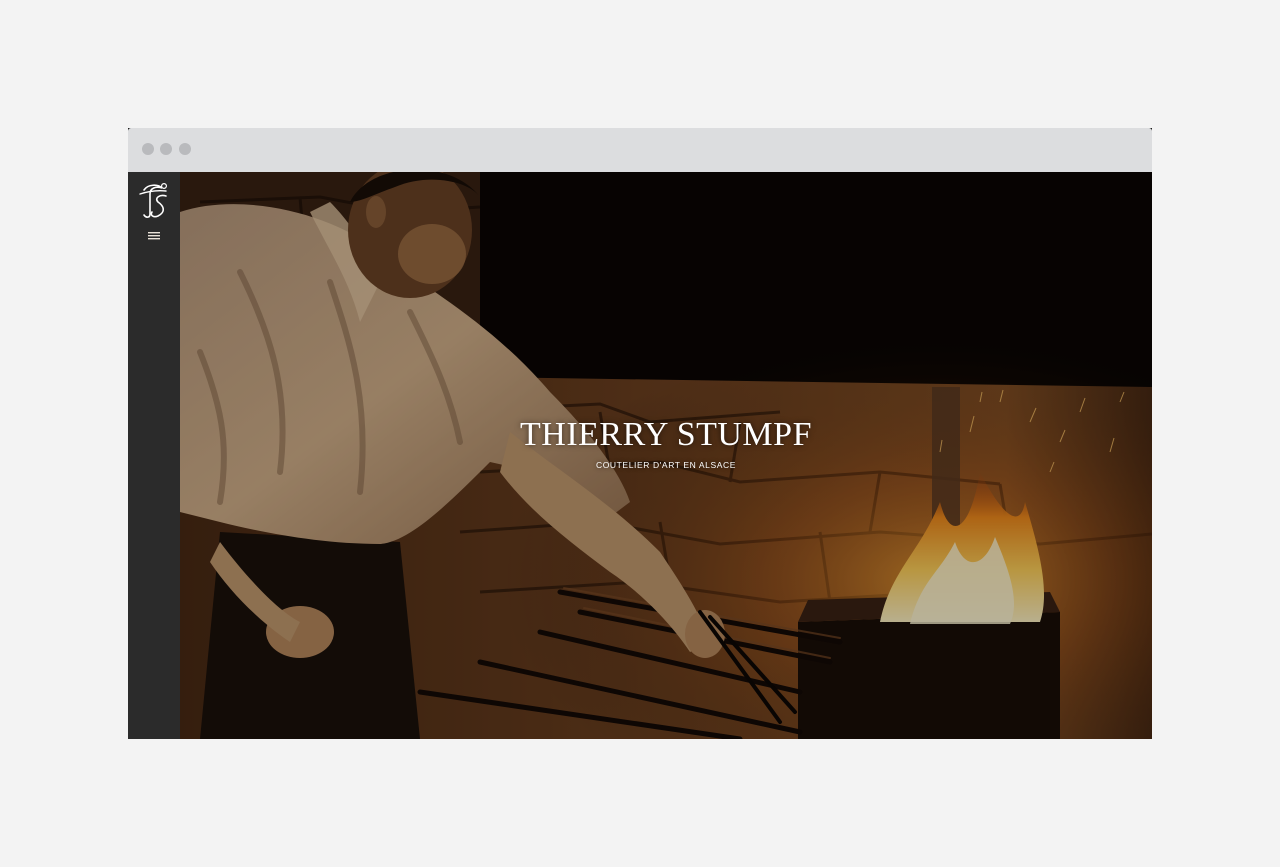 The width and height of the screenshot is (1280, 867). What do you see at coordinates (154, 455) in the screenshot?
I see `sidebar` at bounding box center [154, 455].